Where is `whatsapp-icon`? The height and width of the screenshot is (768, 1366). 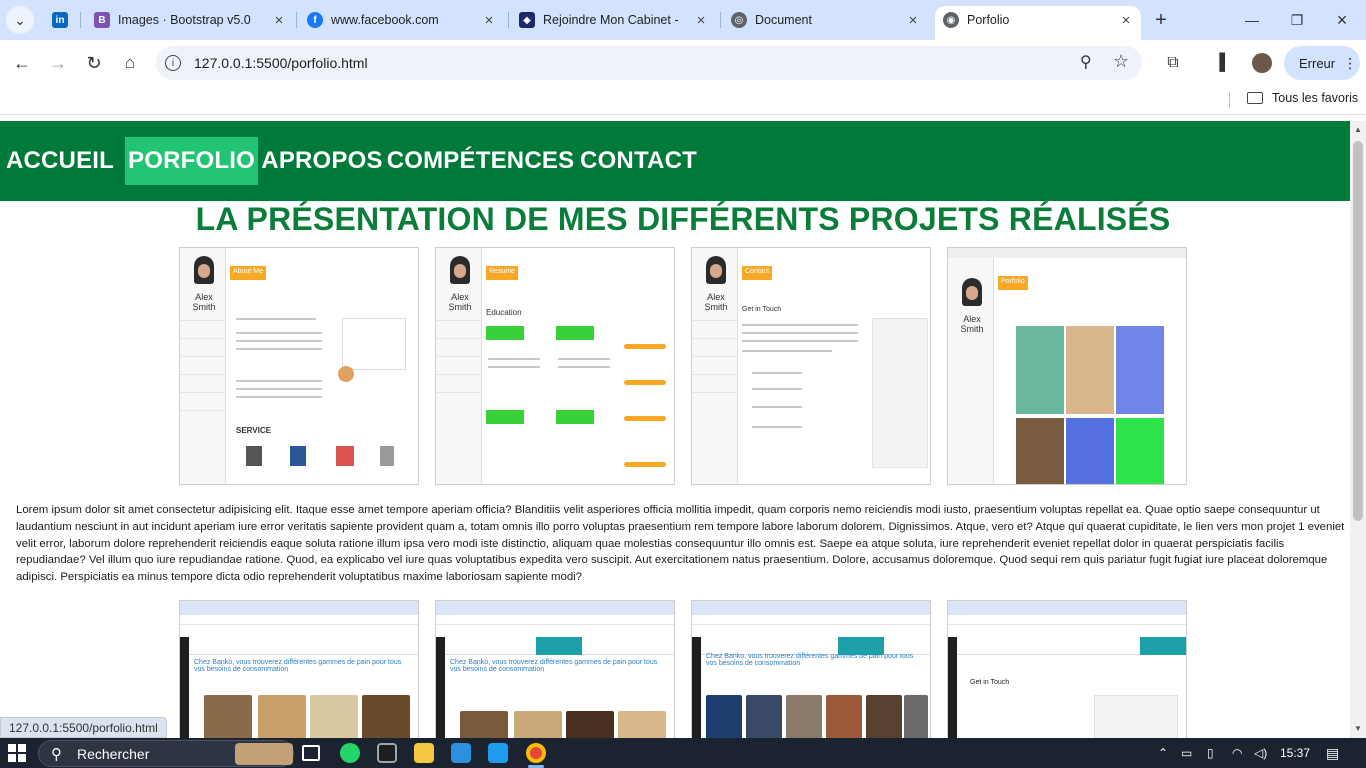 whatsapp-icon is located at coordinates (350, 753).